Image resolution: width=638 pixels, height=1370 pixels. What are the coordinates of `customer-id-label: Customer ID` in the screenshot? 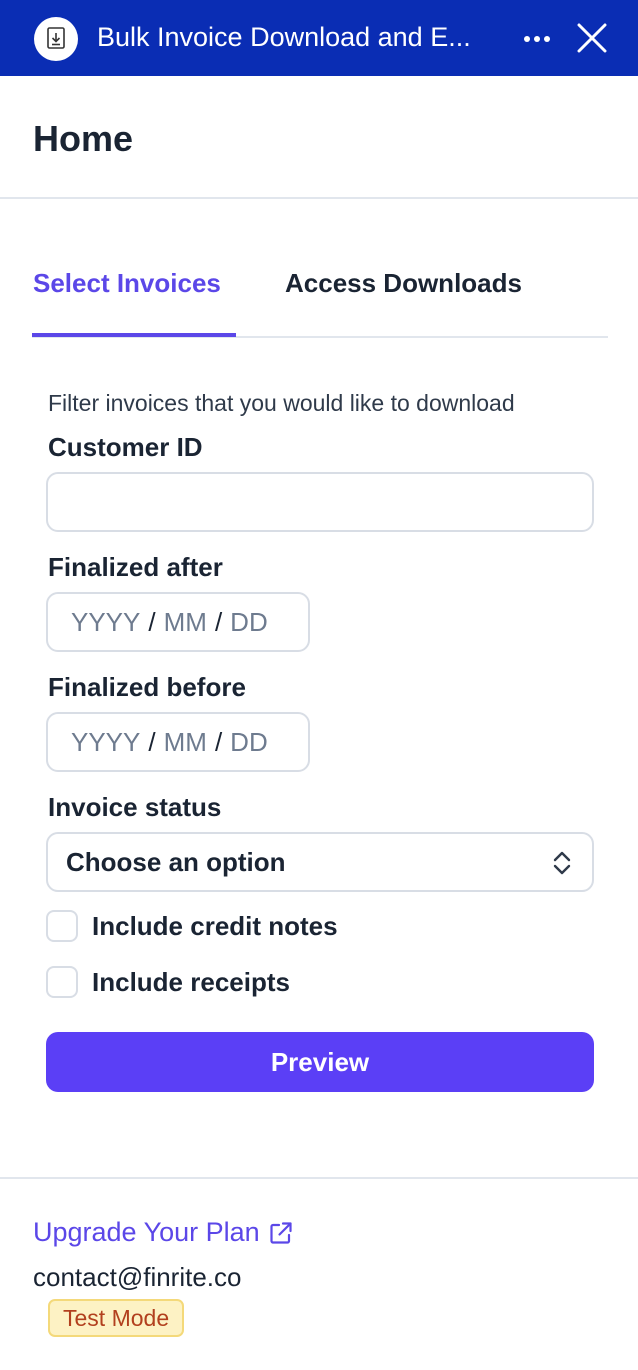 It's located at (125, 447).